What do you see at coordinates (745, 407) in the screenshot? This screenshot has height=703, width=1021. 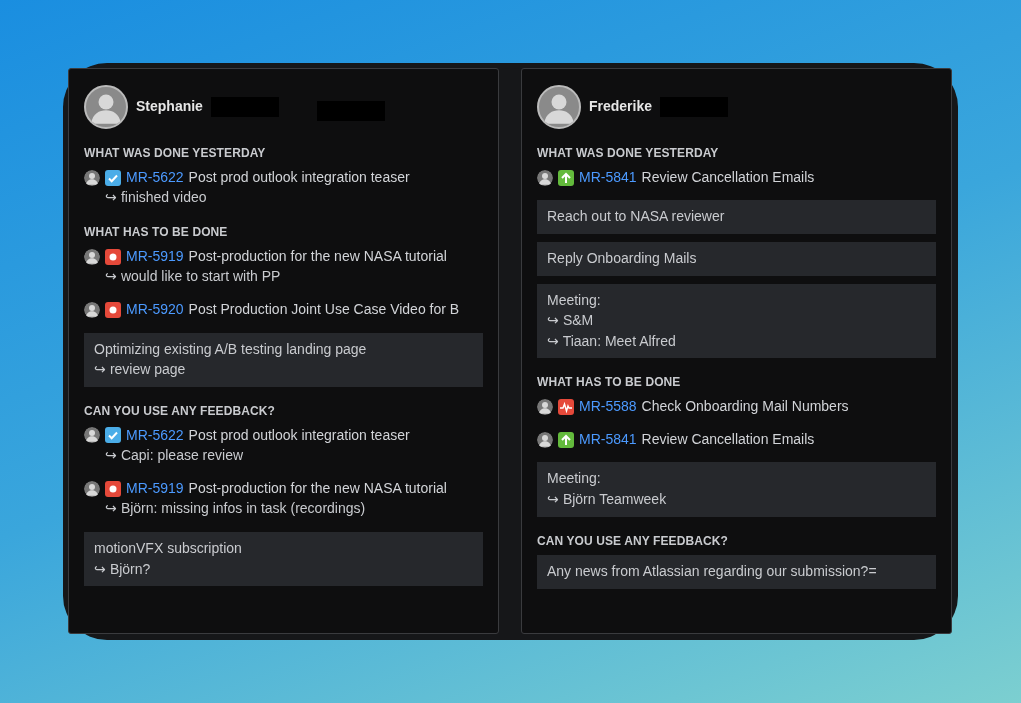 I see `issue-title: Check Onboarding Mail Numbers` at bounding box center [745, 407].